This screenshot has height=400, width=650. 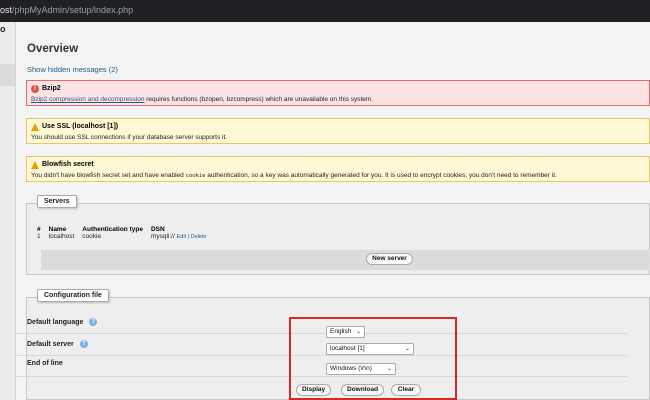 I want to click on error-icon: !, so click(x=35, y=88).